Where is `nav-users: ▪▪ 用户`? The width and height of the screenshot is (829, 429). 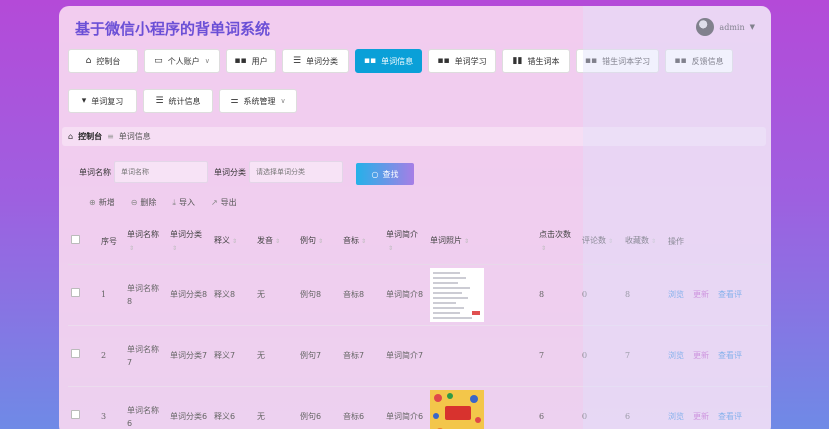 nav-users: ▪▪ 用户 is located at coordinates (251, 61).